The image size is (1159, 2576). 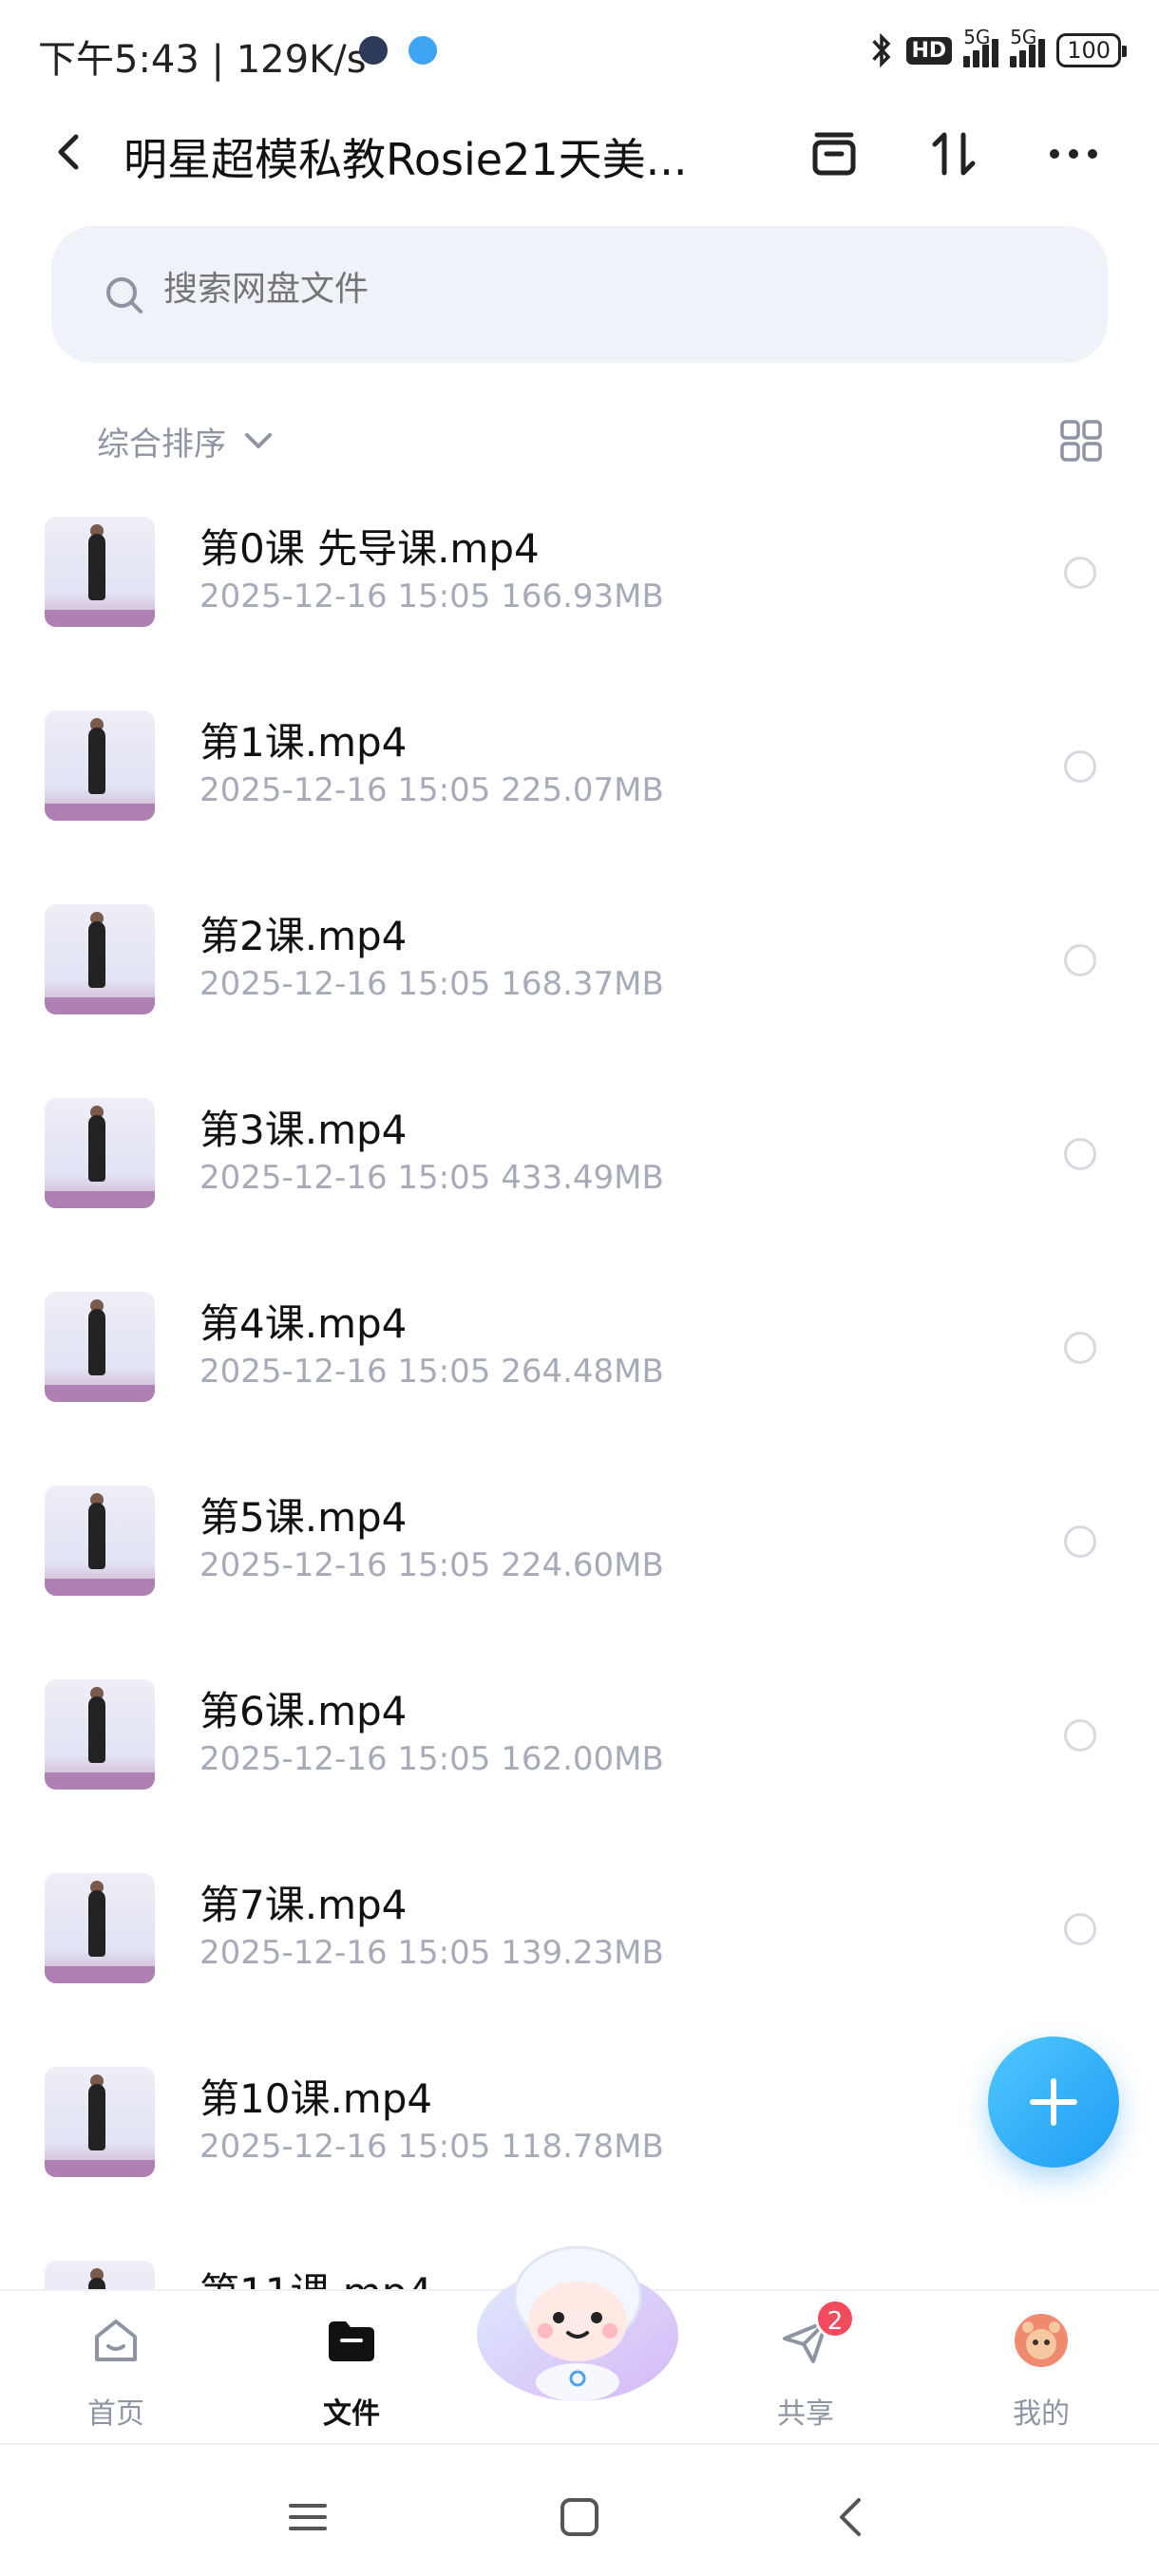 I want to click on search-input, so click(x=543, y=289).